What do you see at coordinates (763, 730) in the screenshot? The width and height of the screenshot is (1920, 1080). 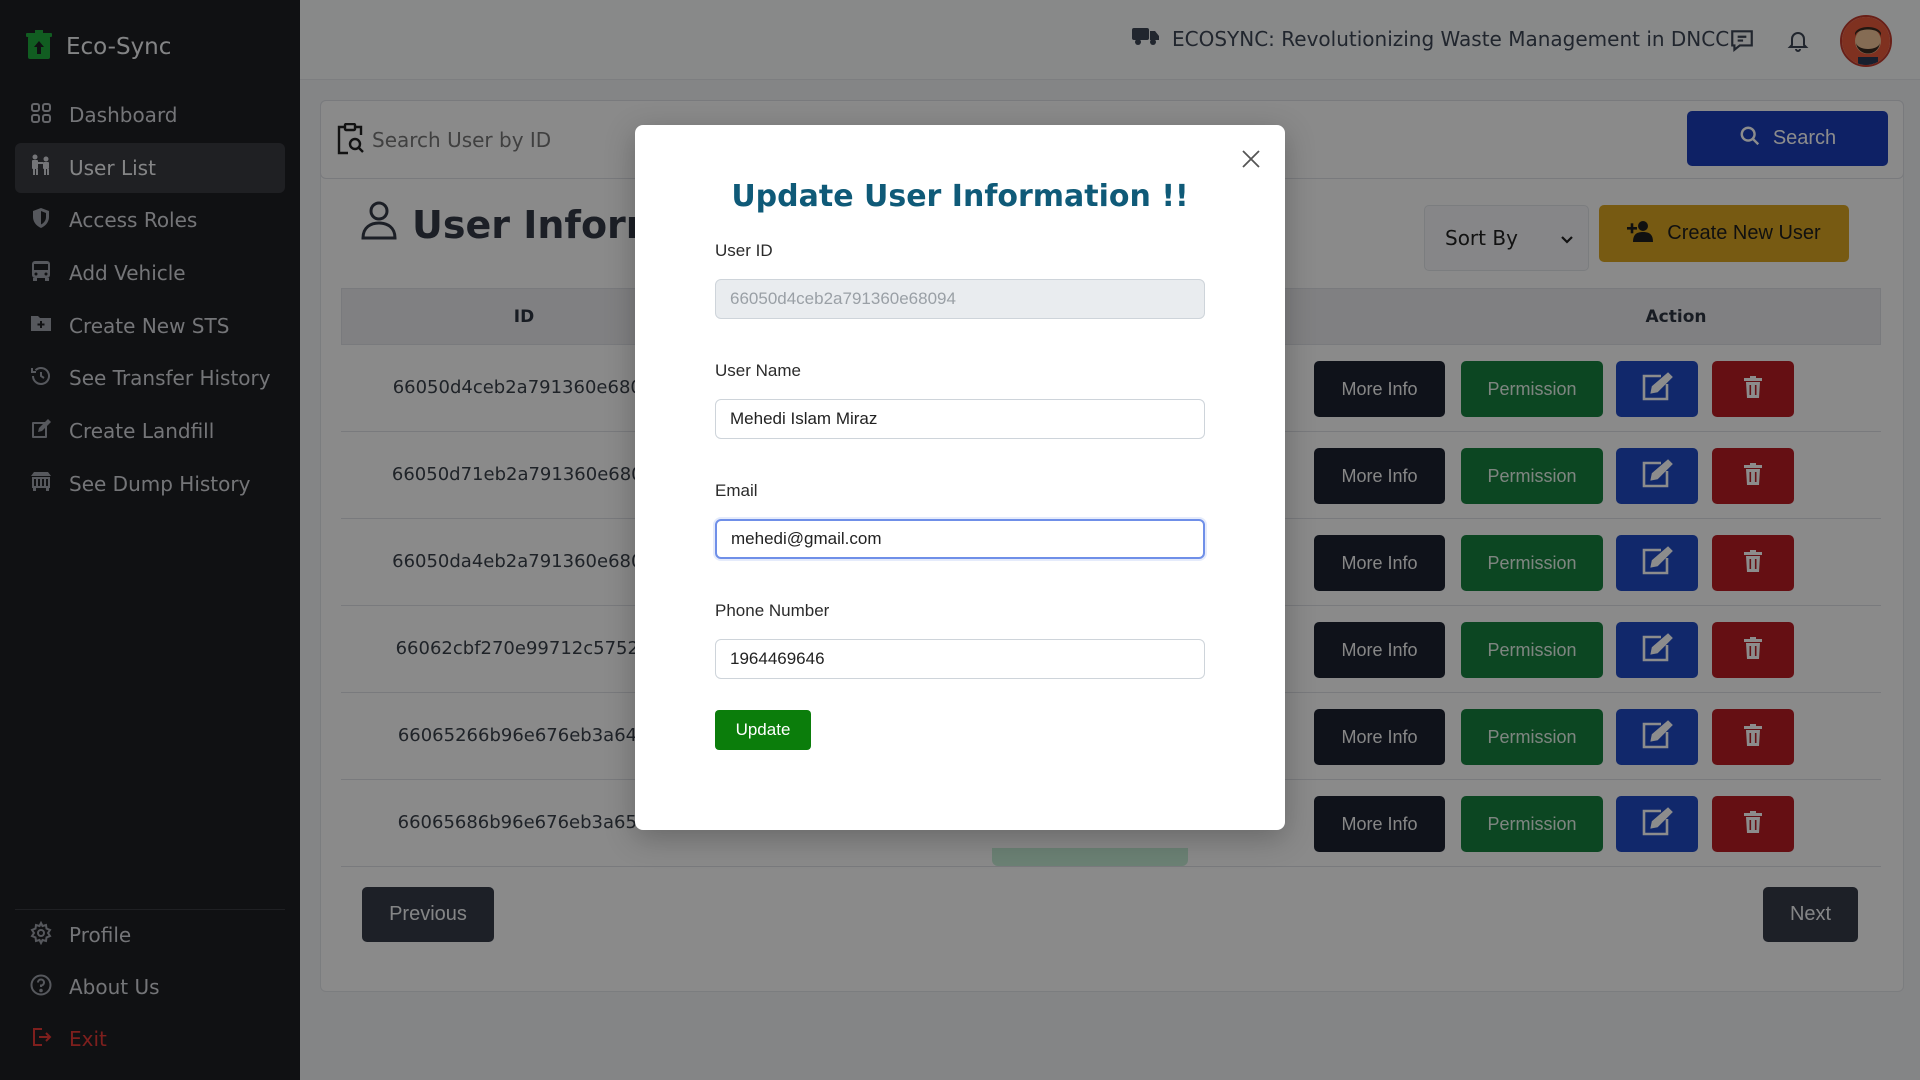 I see `update-button: Update` at bounding box center [763, 730].